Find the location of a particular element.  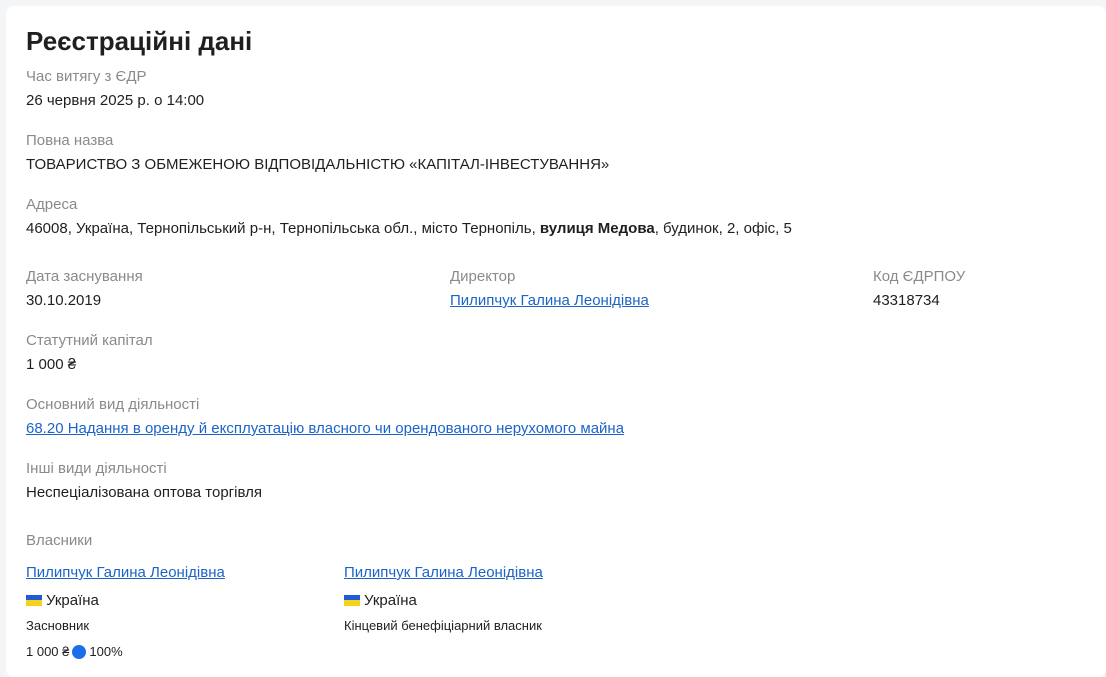

founded-label: Дата заснування is located at coordinates (84, 276).